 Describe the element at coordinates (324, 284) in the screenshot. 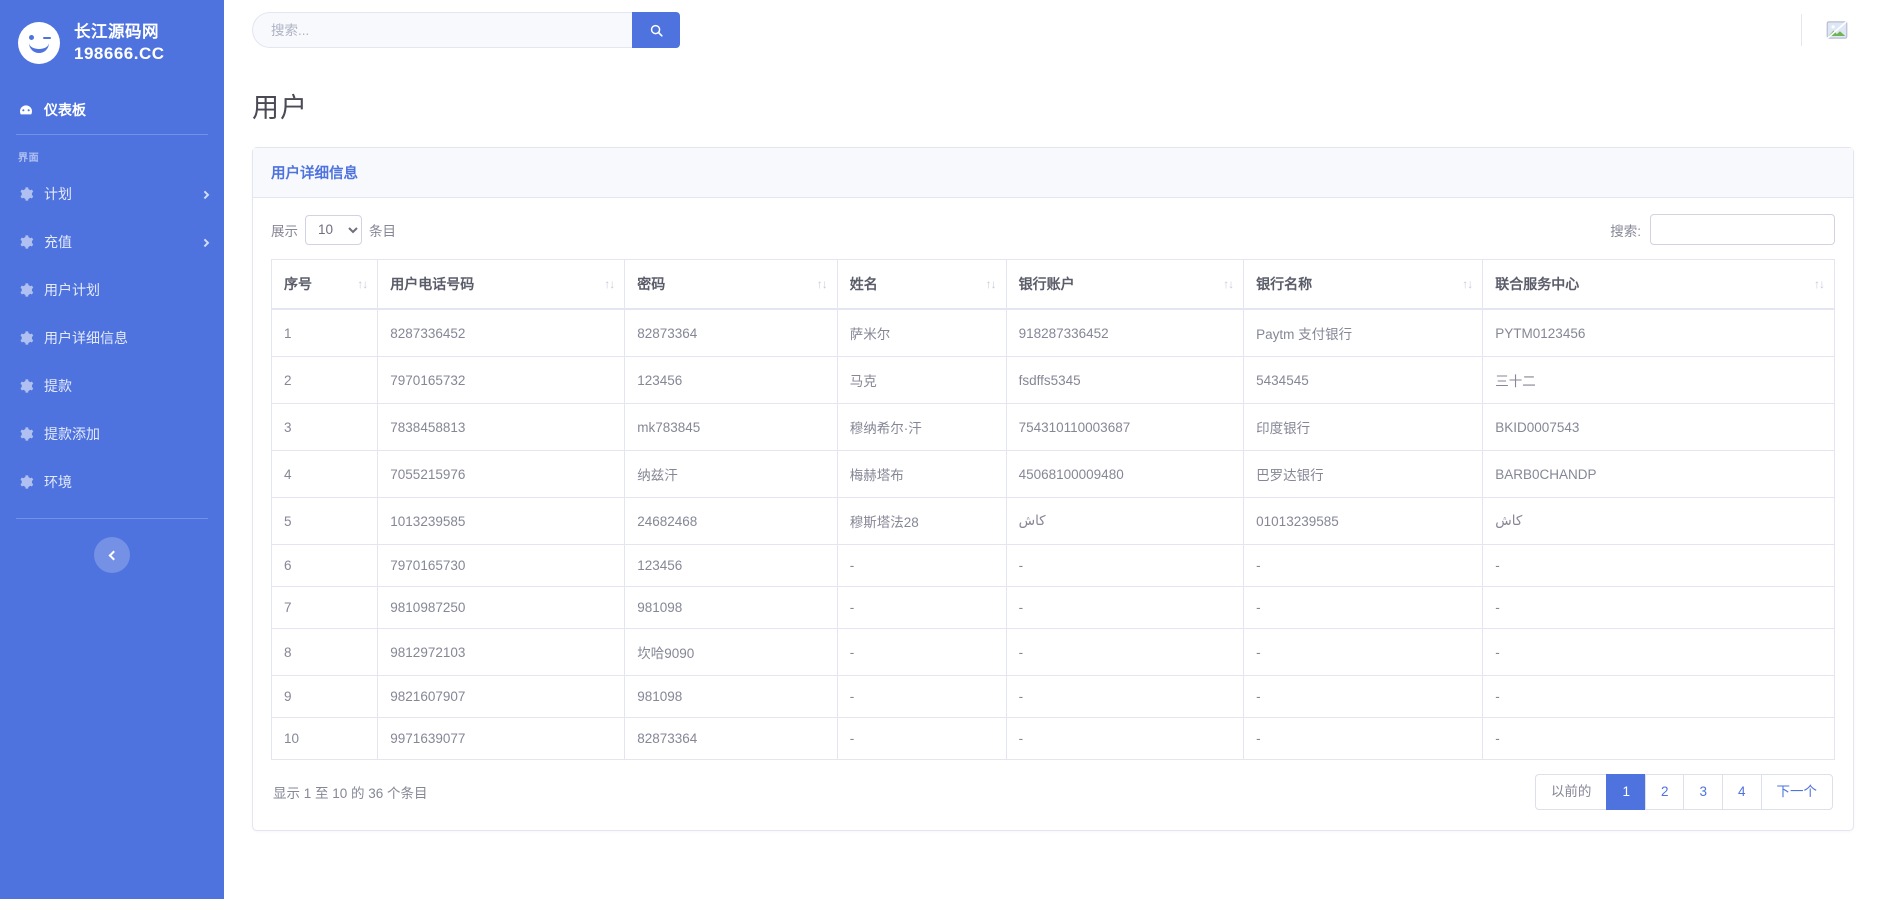

I see `column-header-index: 序号 ↑↓` at that location.